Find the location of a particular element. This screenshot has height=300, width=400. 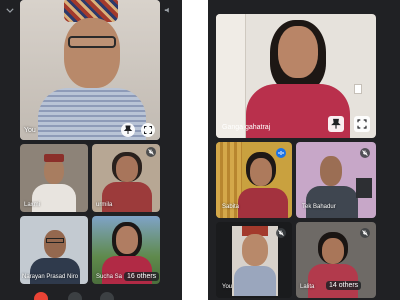

participant-tile-narayan: Narayan Prasad Niro is located at coordinates (54, 250).